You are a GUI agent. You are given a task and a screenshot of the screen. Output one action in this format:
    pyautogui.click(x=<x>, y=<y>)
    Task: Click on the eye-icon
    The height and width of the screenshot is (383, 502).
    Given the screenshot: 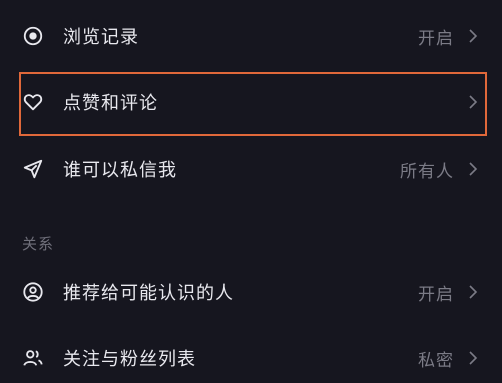 What is the action you would take?
    pyautogui.click(x=33, y=36)
    